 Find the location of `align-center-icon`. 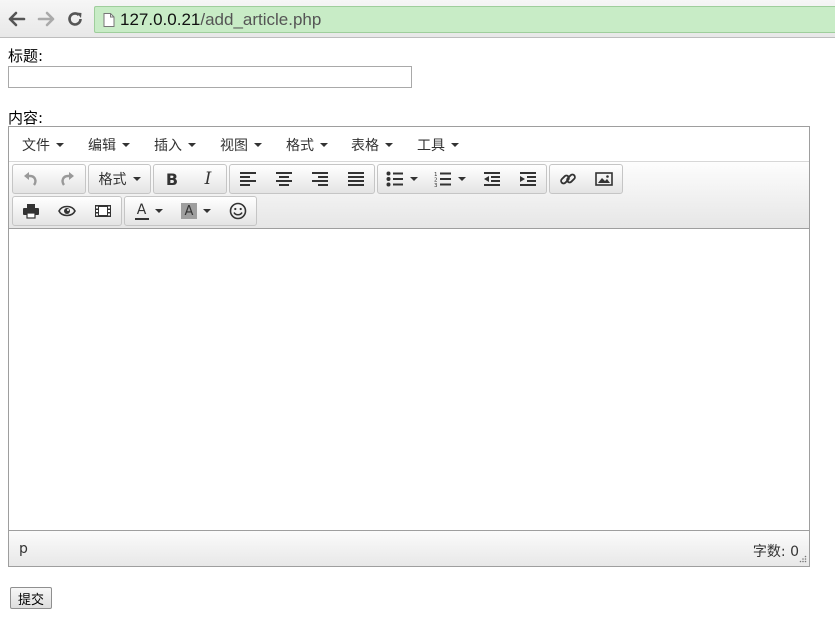

align-center-icon is located at coordinates (284, 179).